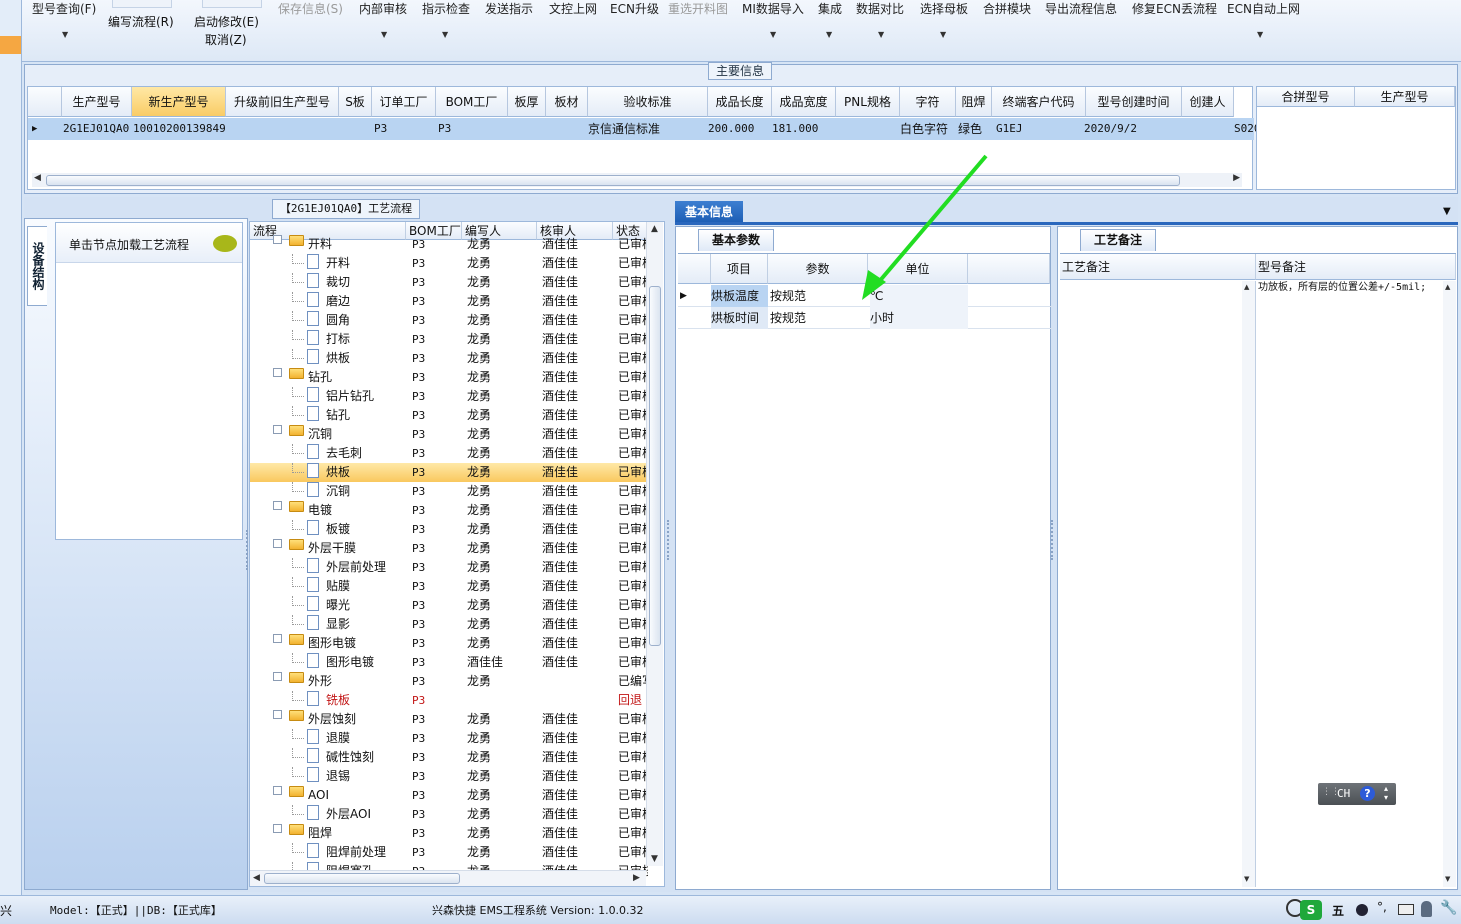 This screenshot has height=924, width=1461. What do you see at coordinates (804, 102) in the screenshot?
I see `column-header: 成品宽度` at bounding box center [804, 102].